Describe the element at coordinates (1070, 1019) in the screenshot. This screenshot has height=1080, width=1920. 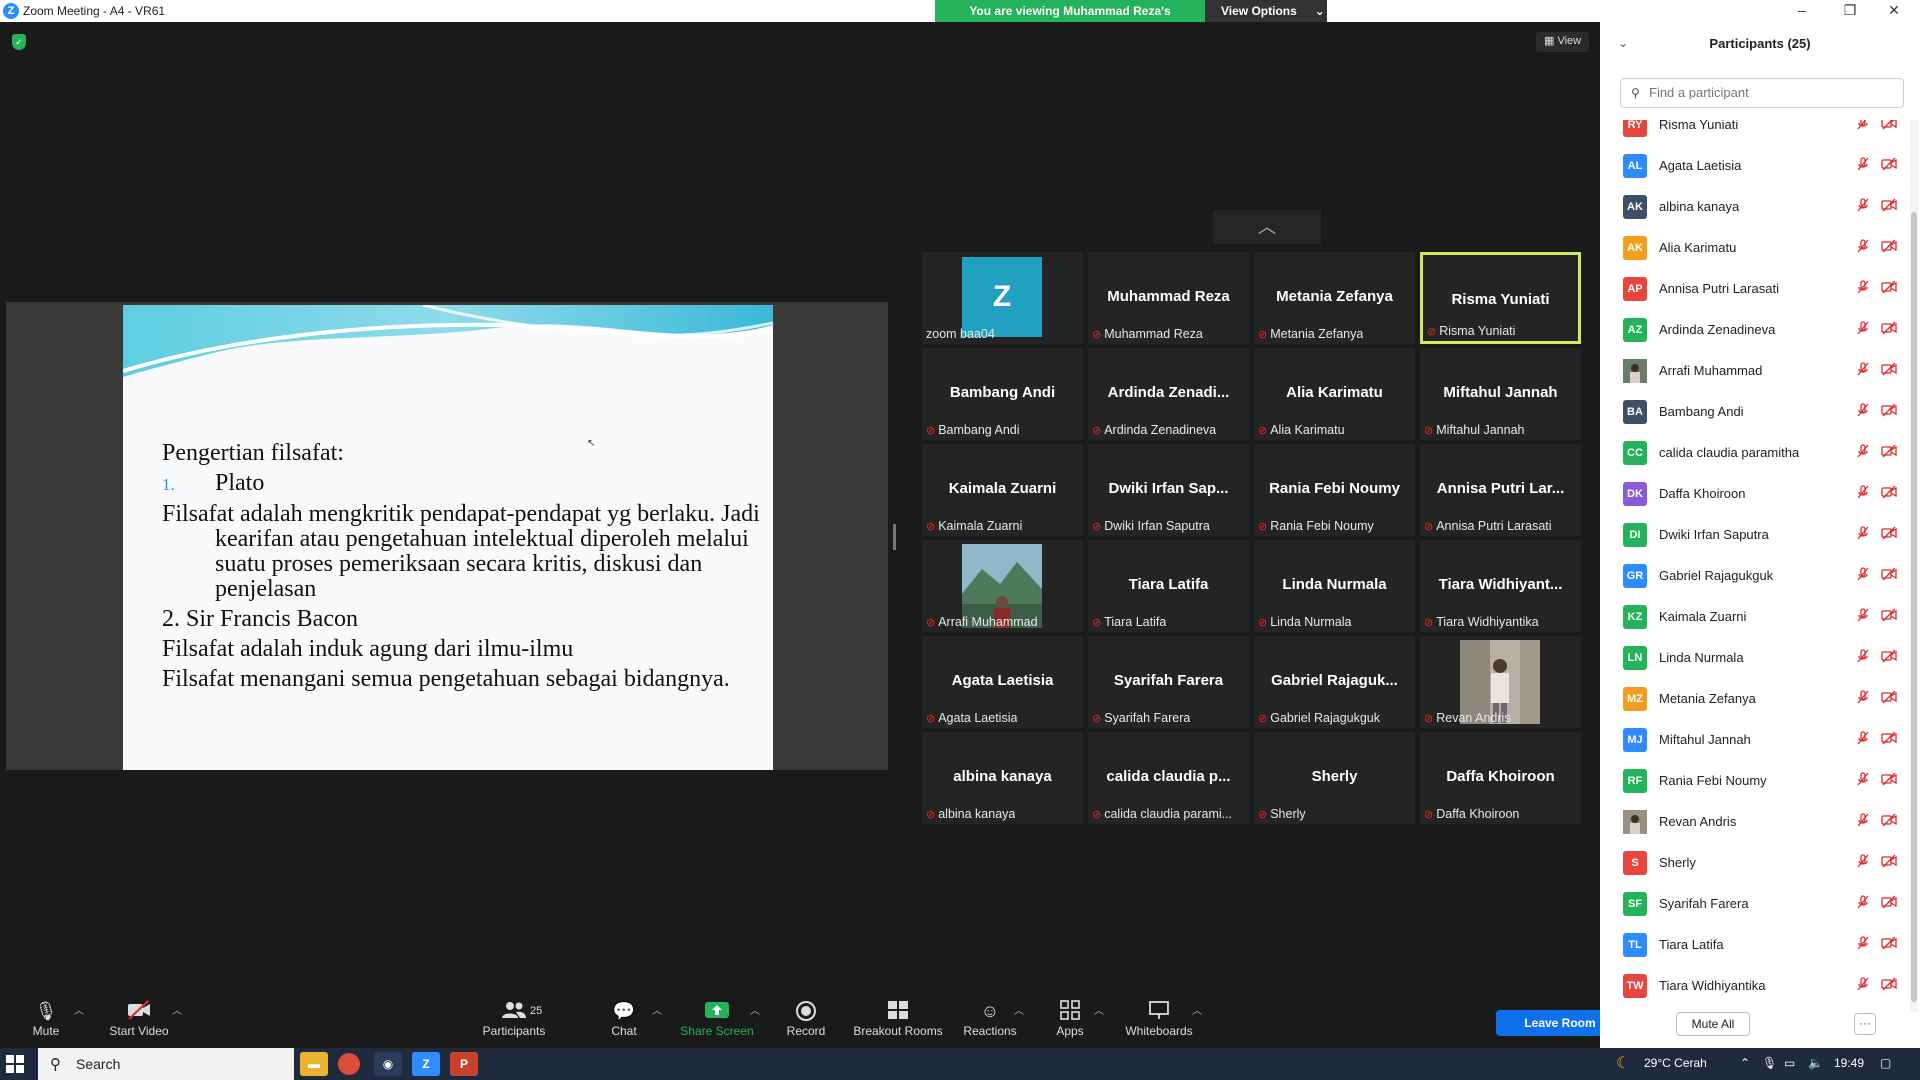
I see `apps-button: Apps` at that location.